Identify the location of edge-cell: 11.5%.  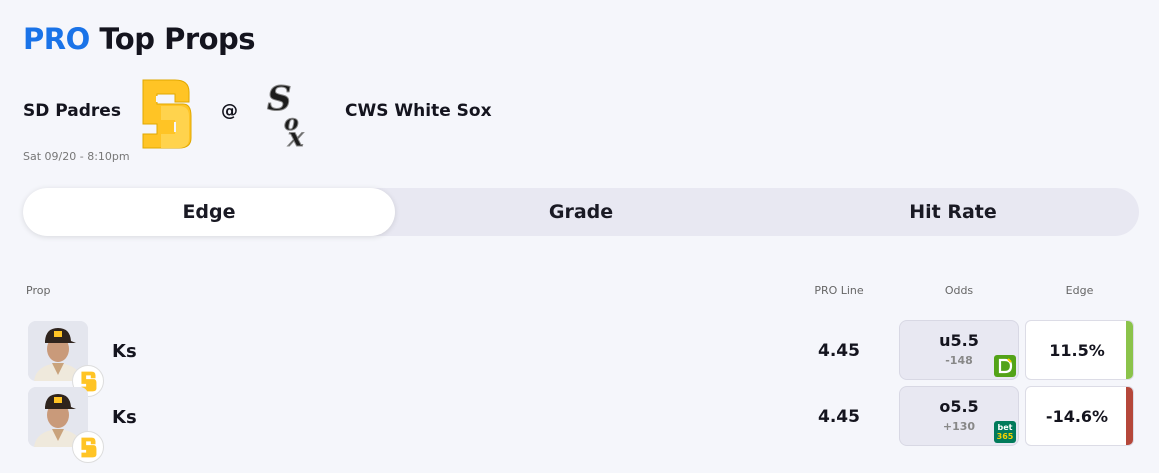
(1079, 350).